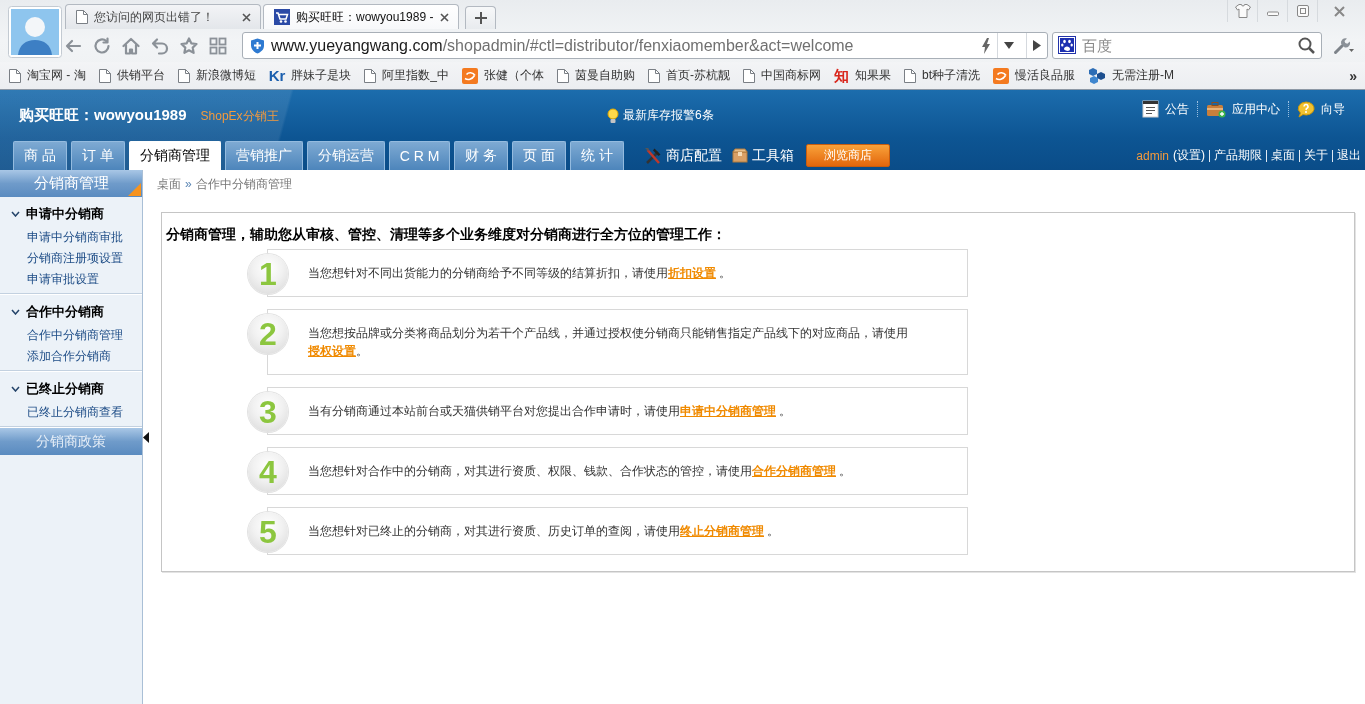 The width and height of the screenshot is (1365, 704). What do you see at coordinates (71, 312) in the screenshot?
I see `sidebar-group-header: 合作中分销商` at bounding box center [71, 312].